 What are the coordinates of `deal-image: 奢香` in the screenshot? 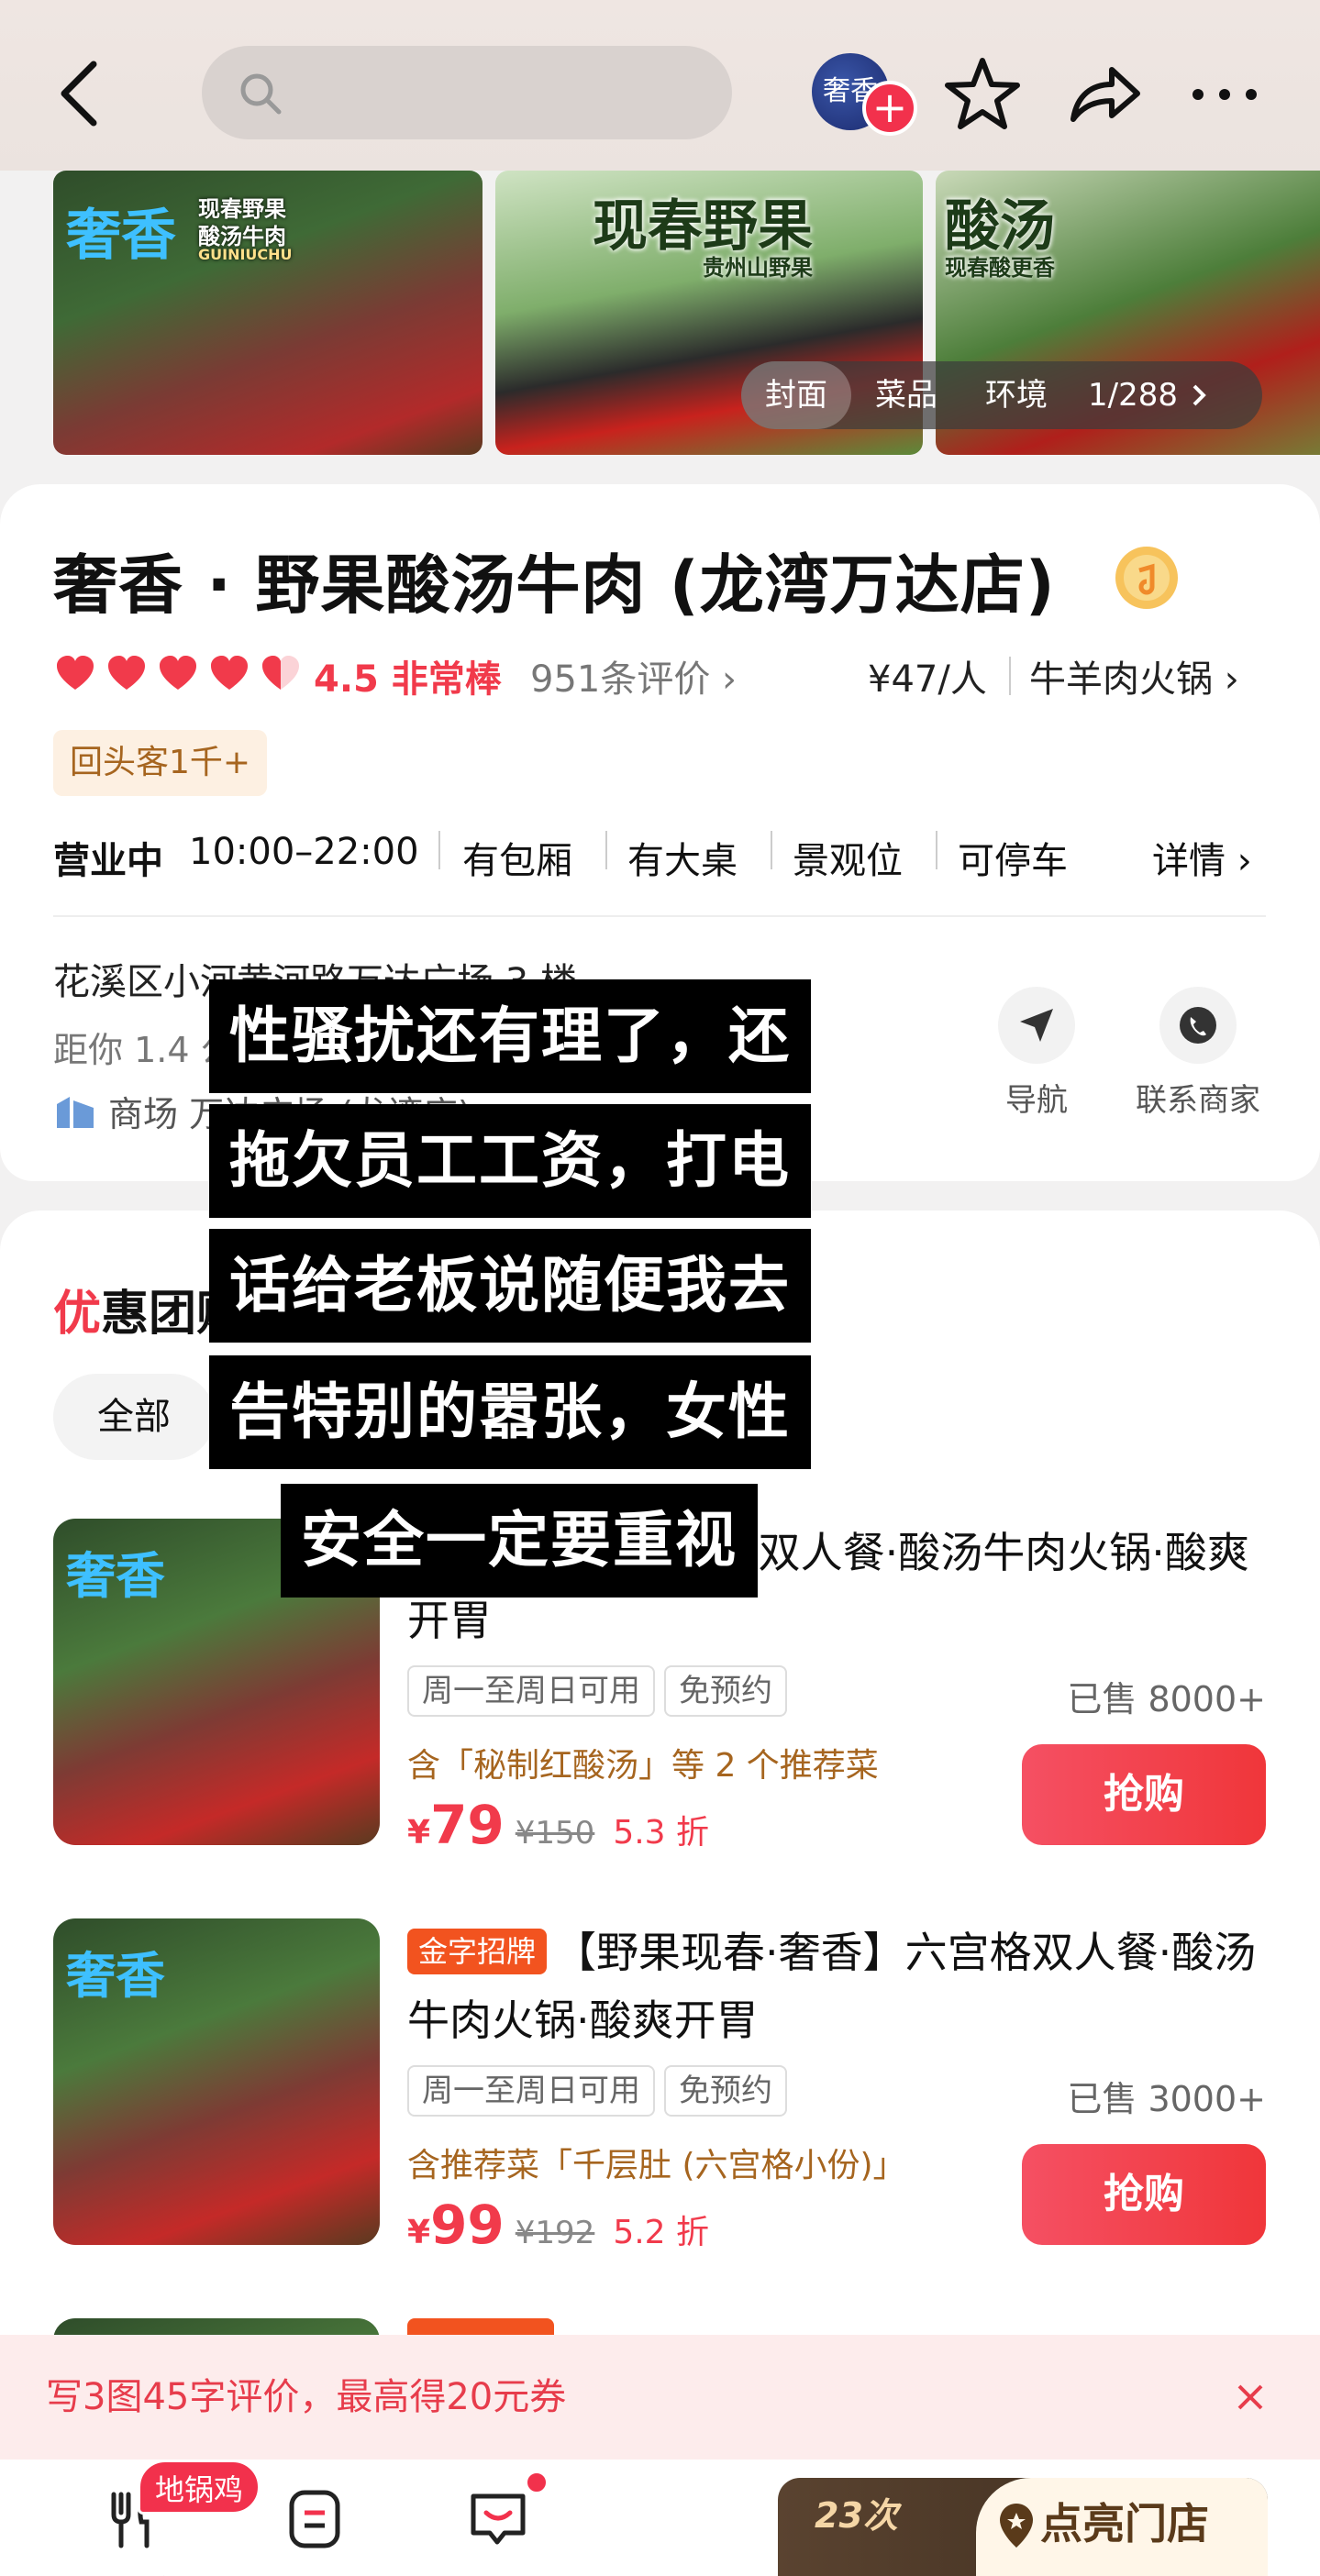 It's located at (216, 2081).